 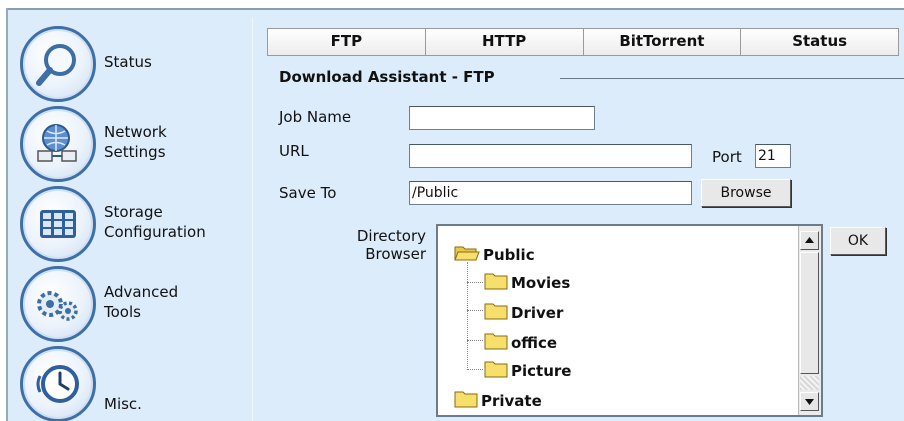 I want to click on section-title: Download Assistant - FTP, so click(x=391, y=77).